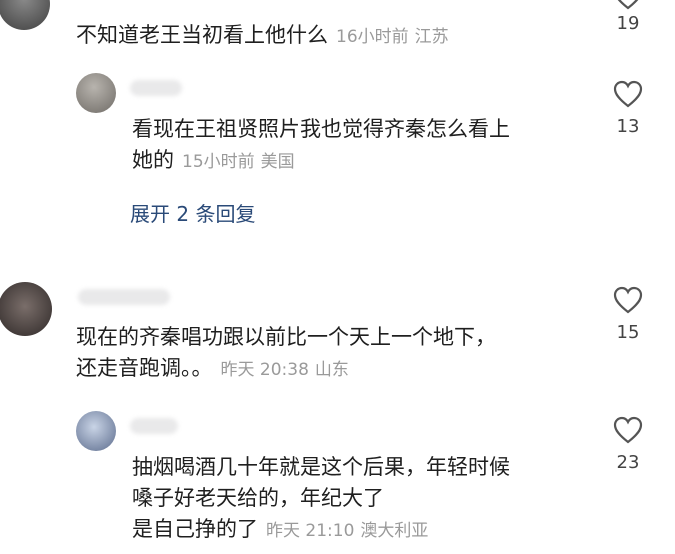 The image size is (675, 554). What do you see at coordinates (218, 162) in the screenshot?
I see `comment-time: 15小时前` at bounding box center [218, 162].